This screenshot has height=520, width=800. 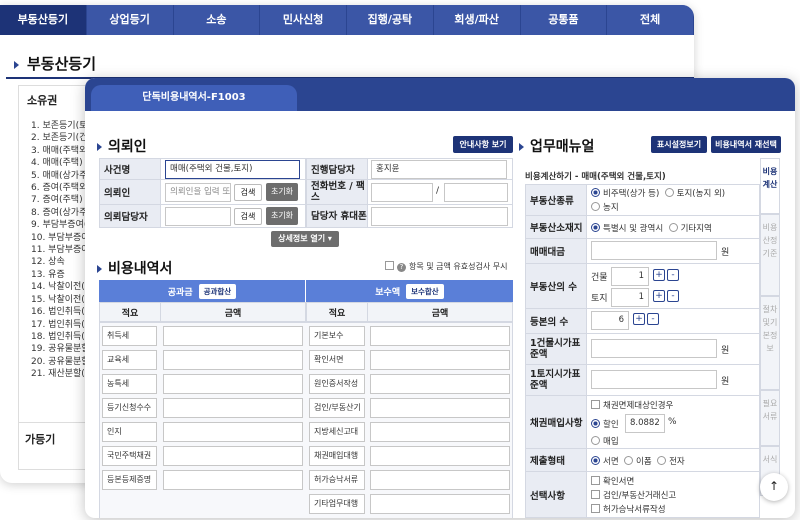 I want to click on fee-item: 지방세신고대, so click(x=337, y=432).